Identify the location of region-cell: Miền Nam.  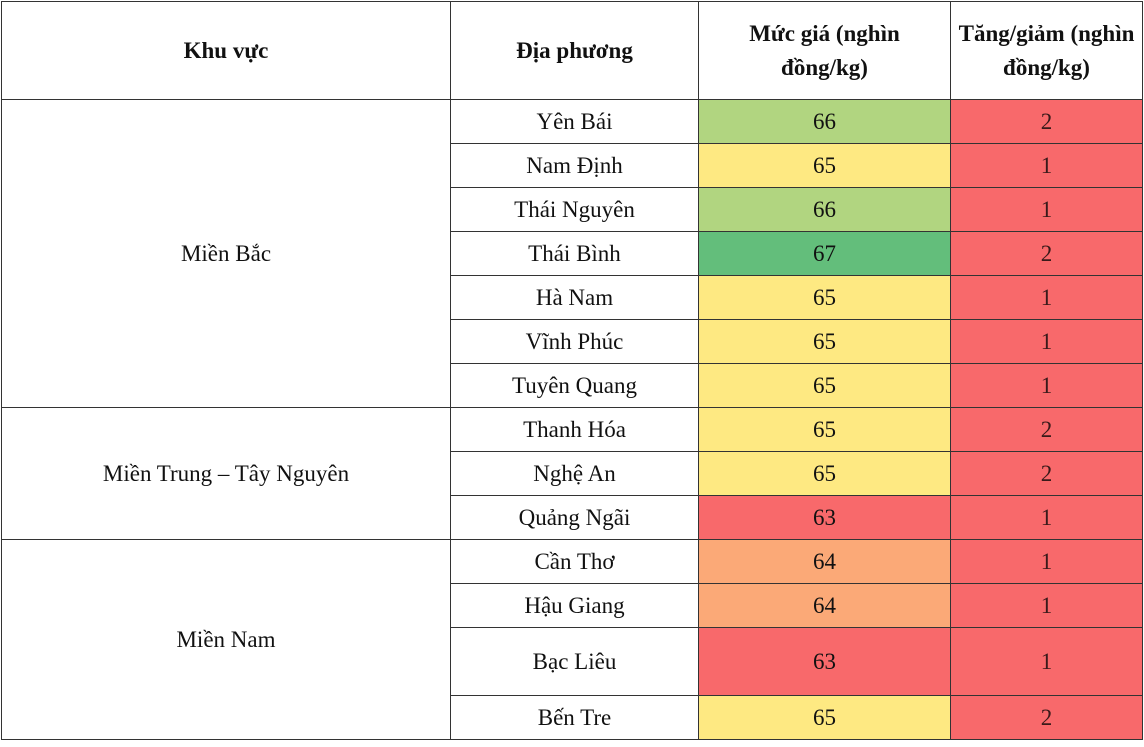
(226, 639).